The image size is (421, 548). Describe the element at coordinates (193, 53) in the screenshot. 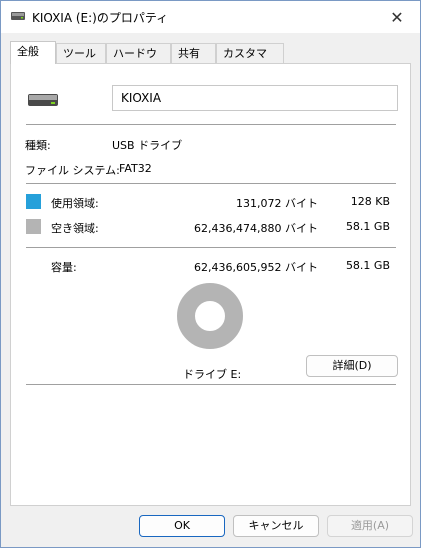

I see `tab-sharing: 共有` at that location.